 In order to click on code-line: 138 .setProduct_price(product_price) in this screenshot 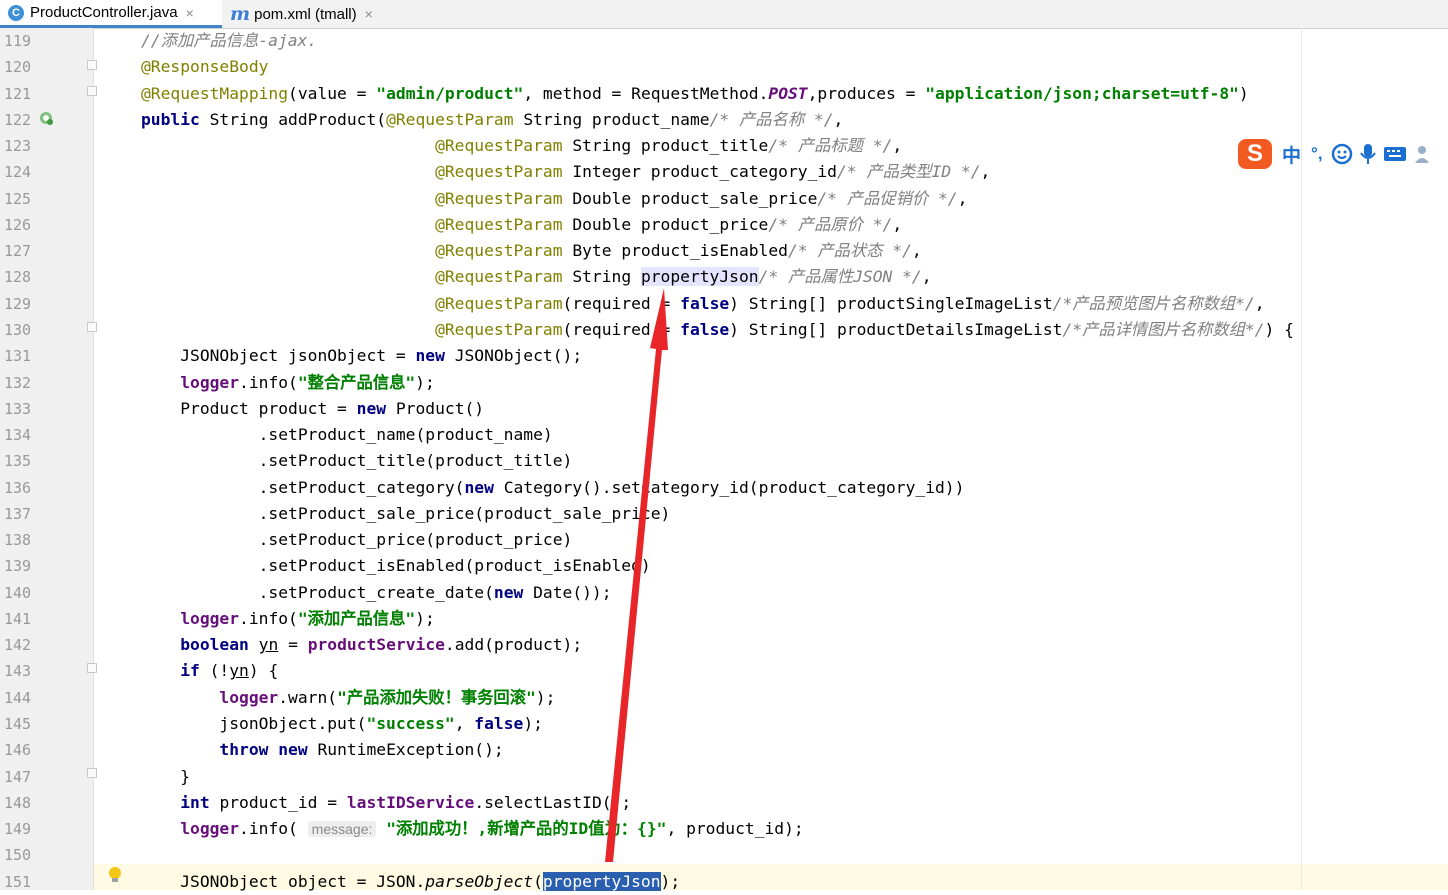, I will do `click(724, 540)`.